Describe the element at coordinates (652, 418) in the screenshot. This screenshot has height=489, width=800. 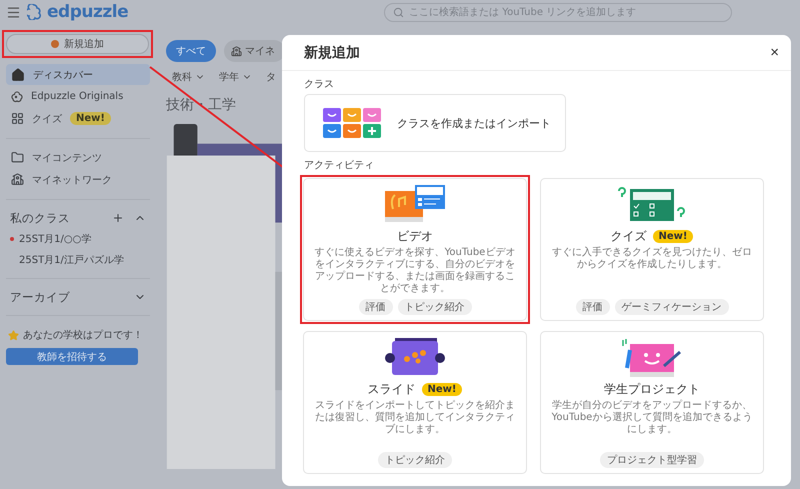
I see `card-description: 学生が自分のビデオをアップロードするか、YouTubeから選択して質問を追加できるようにします。` at that location.